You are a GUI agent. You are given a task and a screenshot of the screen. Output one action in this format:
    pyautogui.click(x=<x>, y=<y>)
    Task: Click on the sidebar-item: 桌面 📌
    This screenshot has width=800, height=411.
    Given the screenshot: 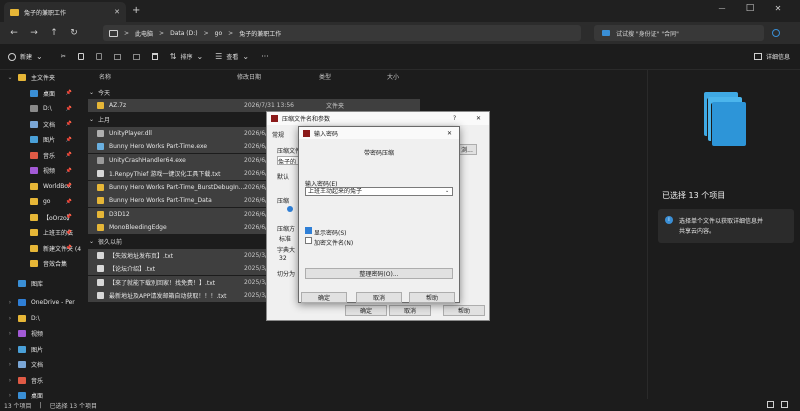 What is the action you would take?
    pyautogui.click(x=42, y=94)
    